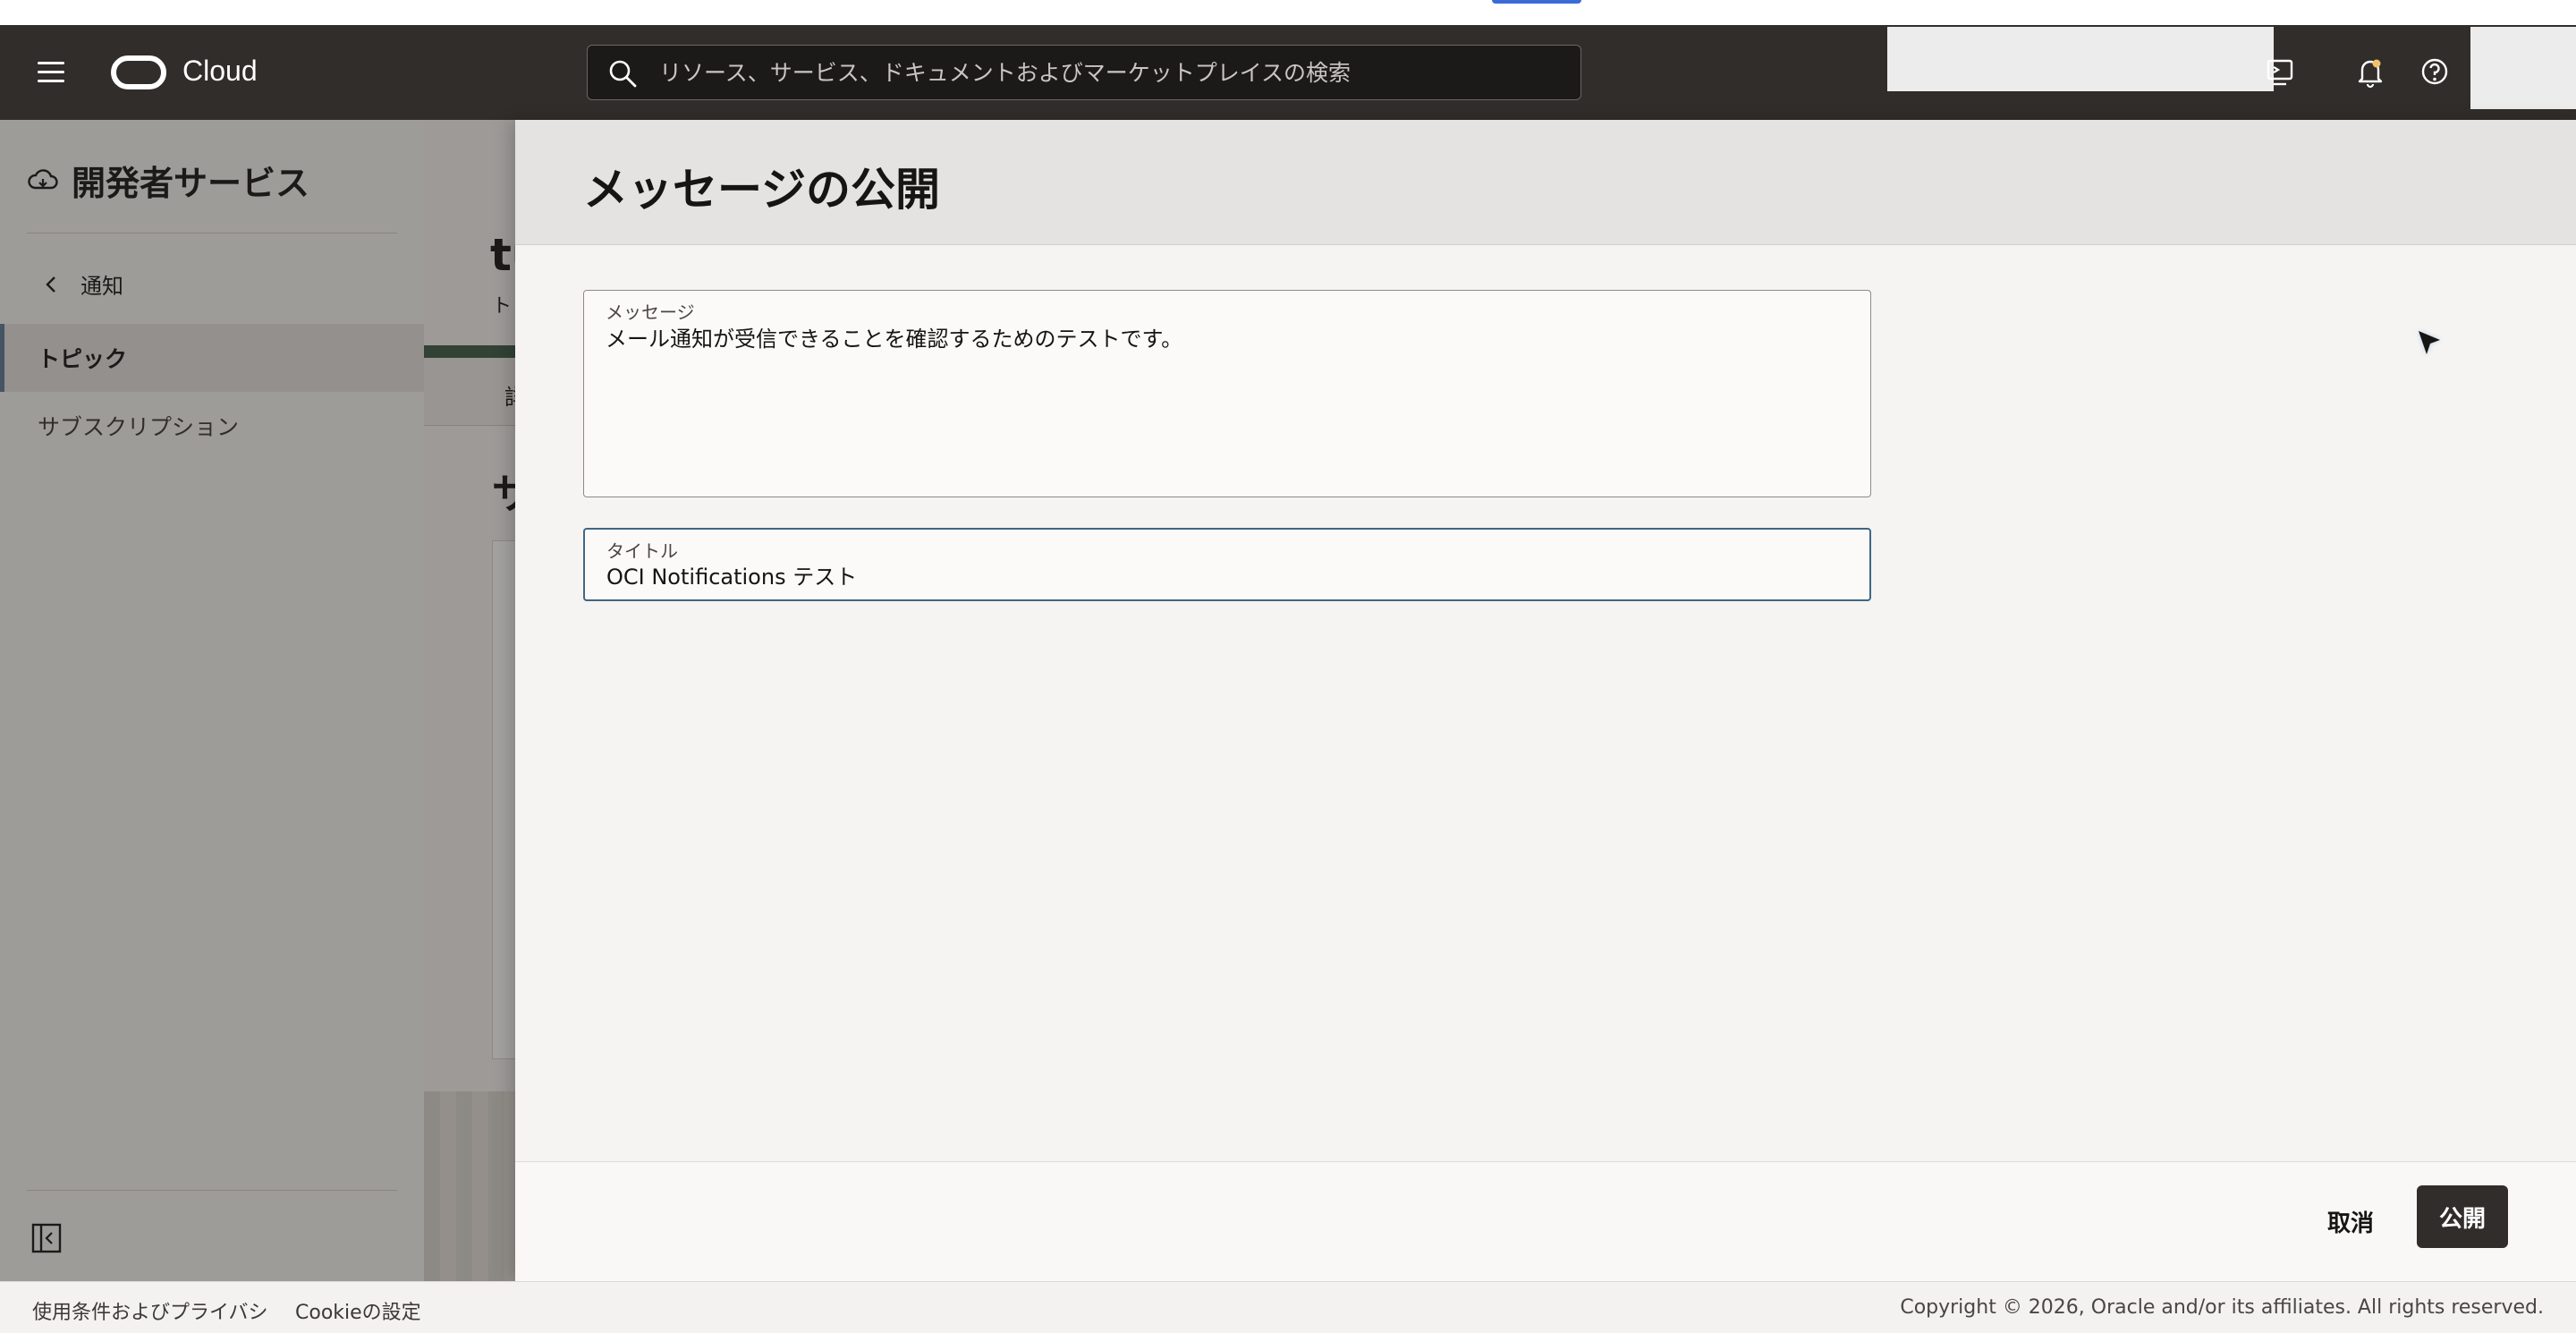 The width and height of the screenshot is (2576, 1333). Describe the element at coordinates (2435, 71) in the screenshot. I see `help-icon` at that location.